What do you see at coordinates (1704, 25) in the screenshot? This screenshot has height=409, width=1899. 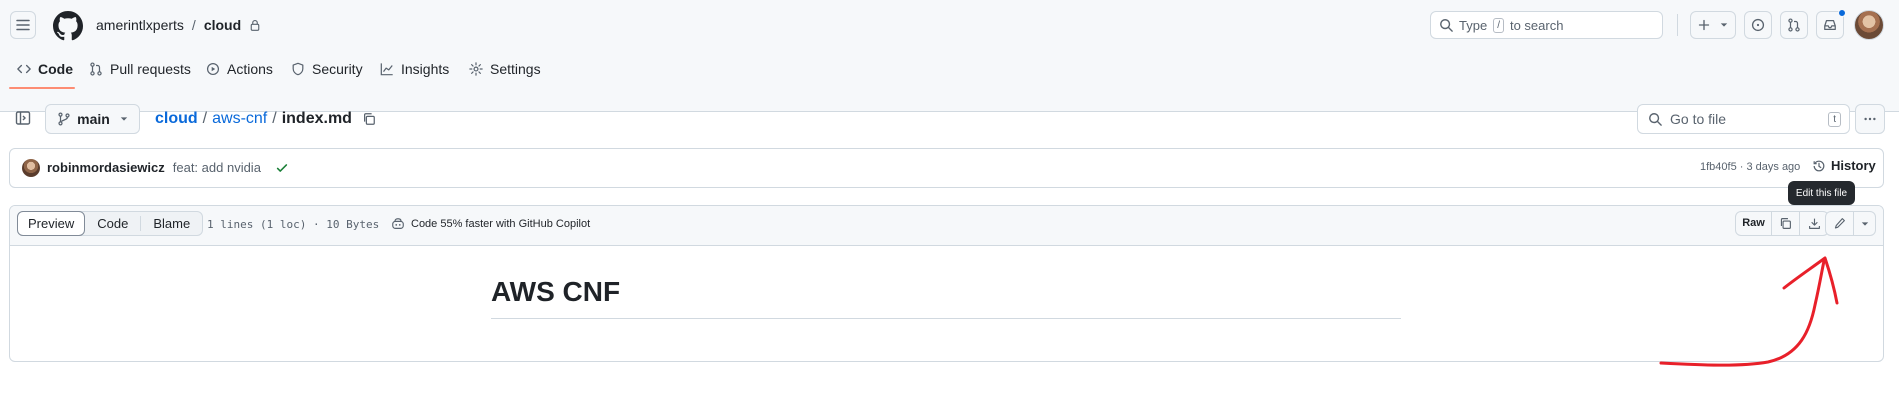 I see `plus-icon` at bounding box center [1704, 25].